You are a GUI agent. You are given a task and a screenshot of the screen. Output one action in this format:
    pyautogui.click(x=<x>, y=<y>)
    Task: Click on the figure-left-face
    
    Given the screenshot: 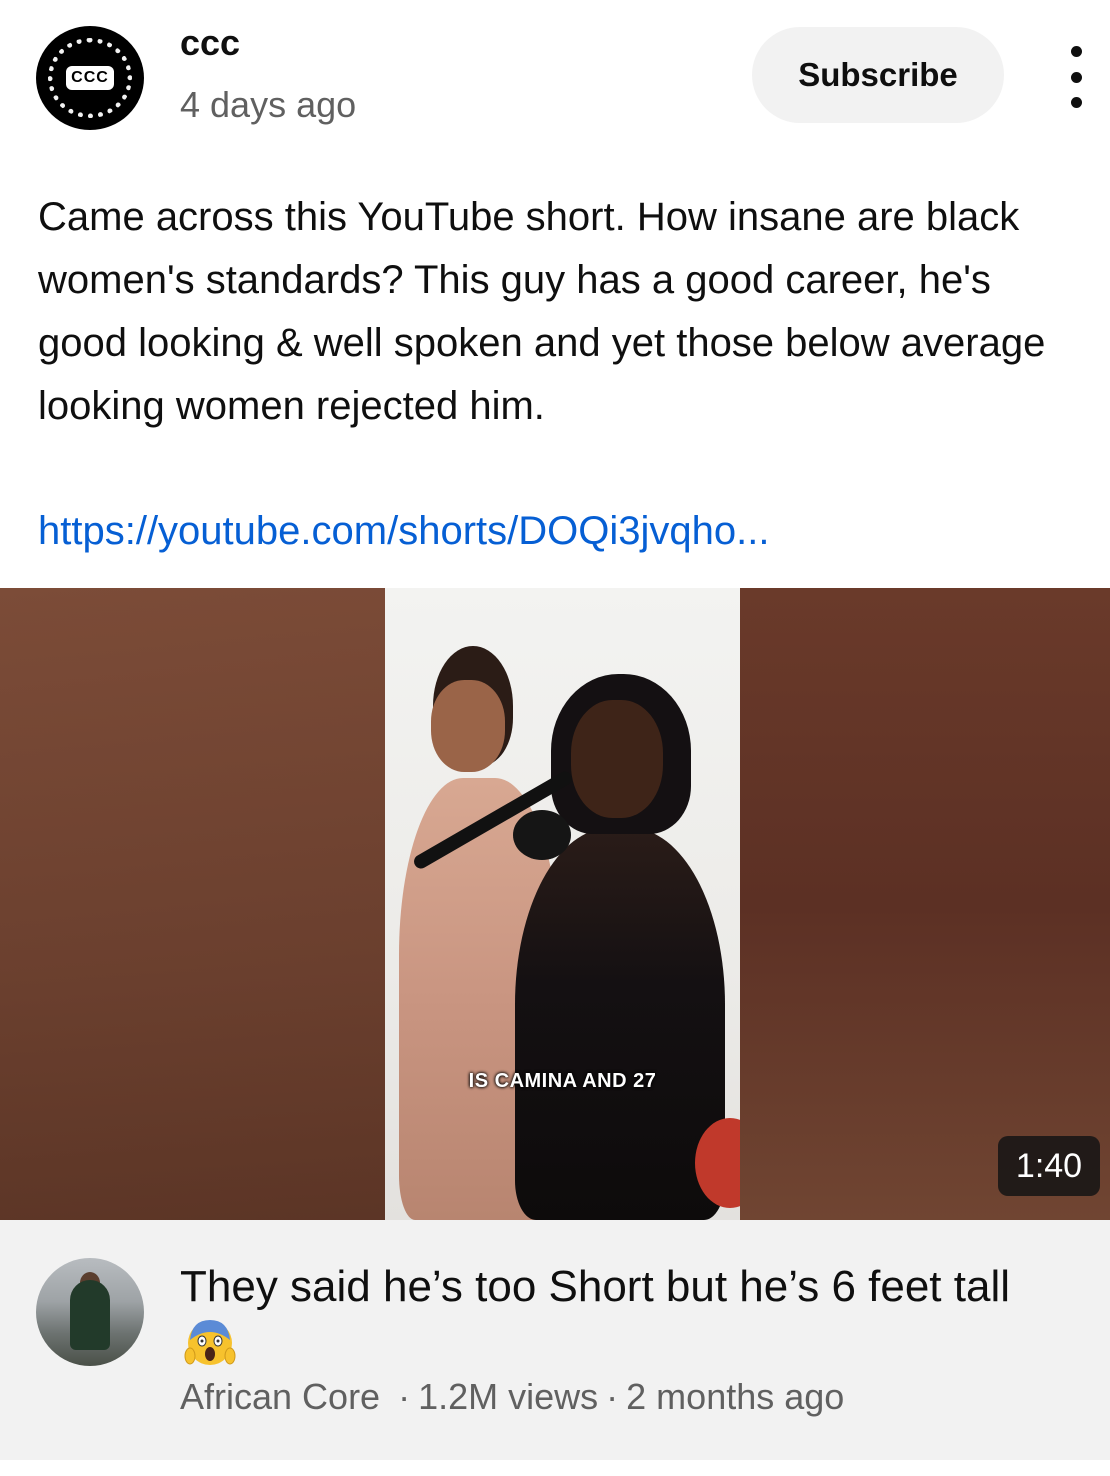 What is the action you would take?
    pyautogui.click(x=468, y=726)
    